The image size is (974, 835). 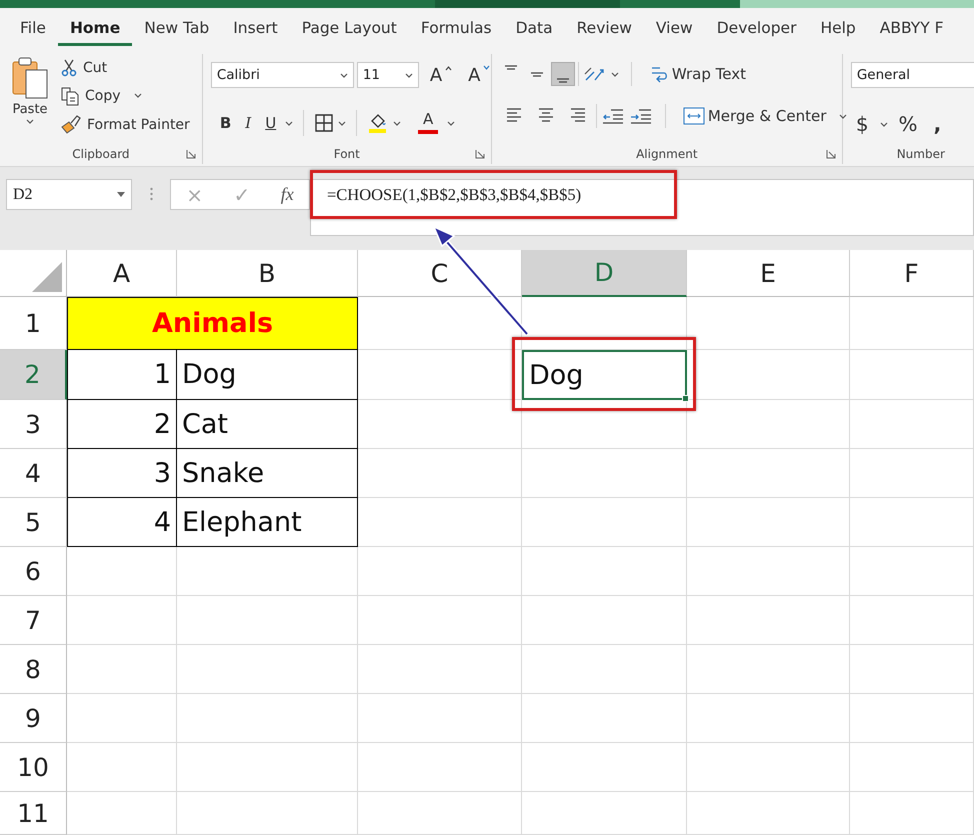 I want to click on table-cell: 3, so click(x=122, y=473).